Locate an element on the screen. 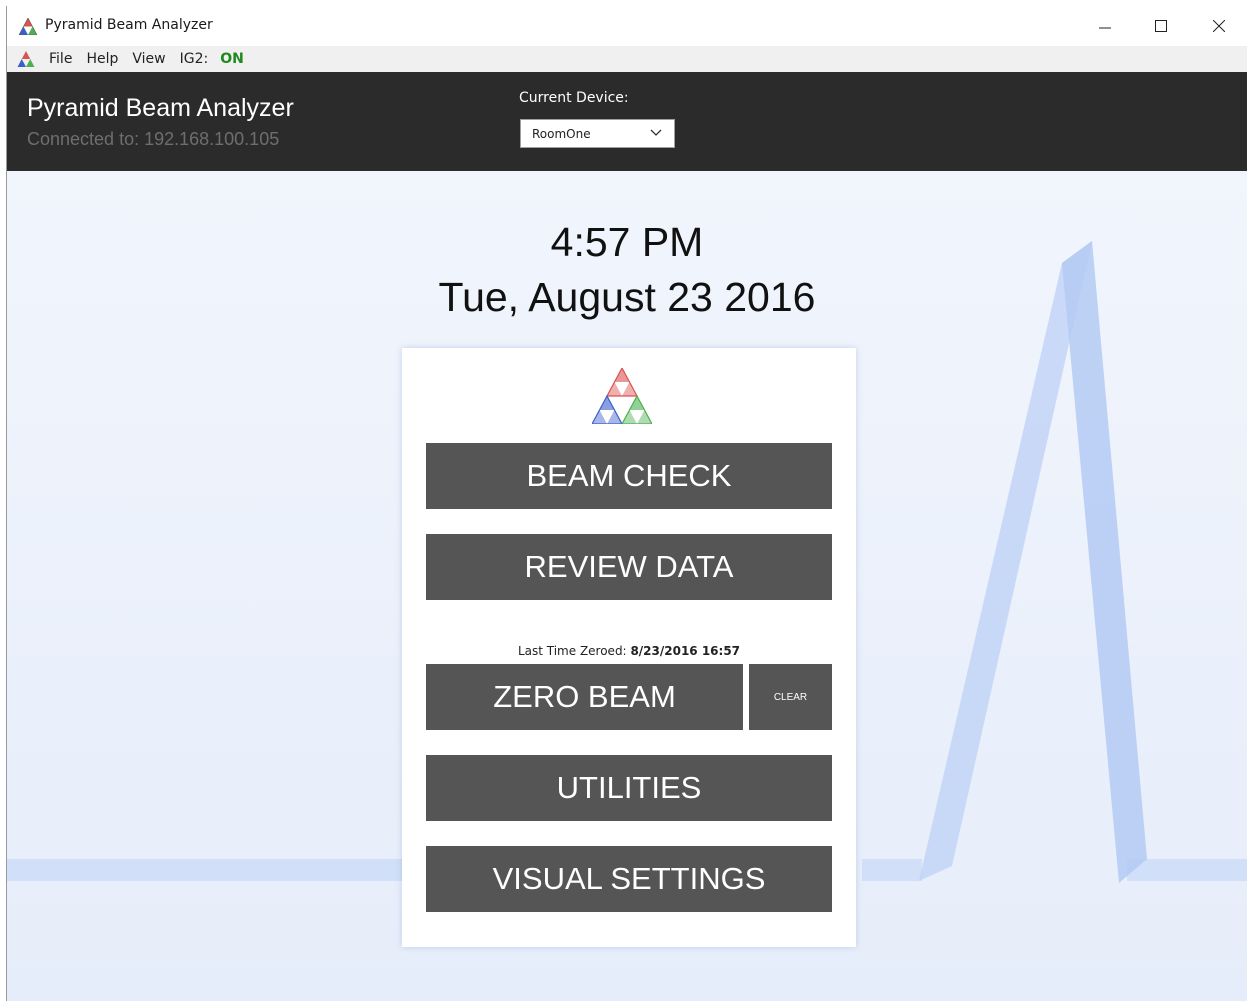  ig2-status-badge: ON is located at coordinates (232, 59).